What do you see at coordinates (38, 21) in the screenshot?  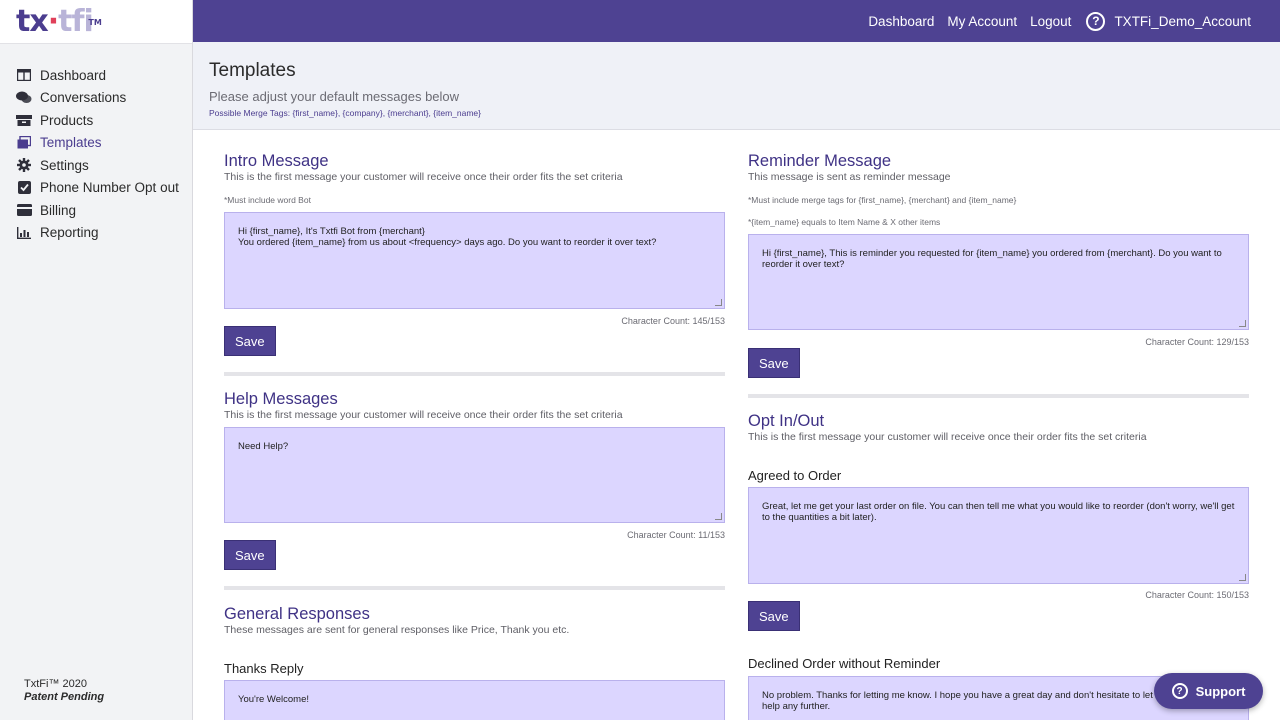 I see `logo-x: x` at bounding box center [38, 21].